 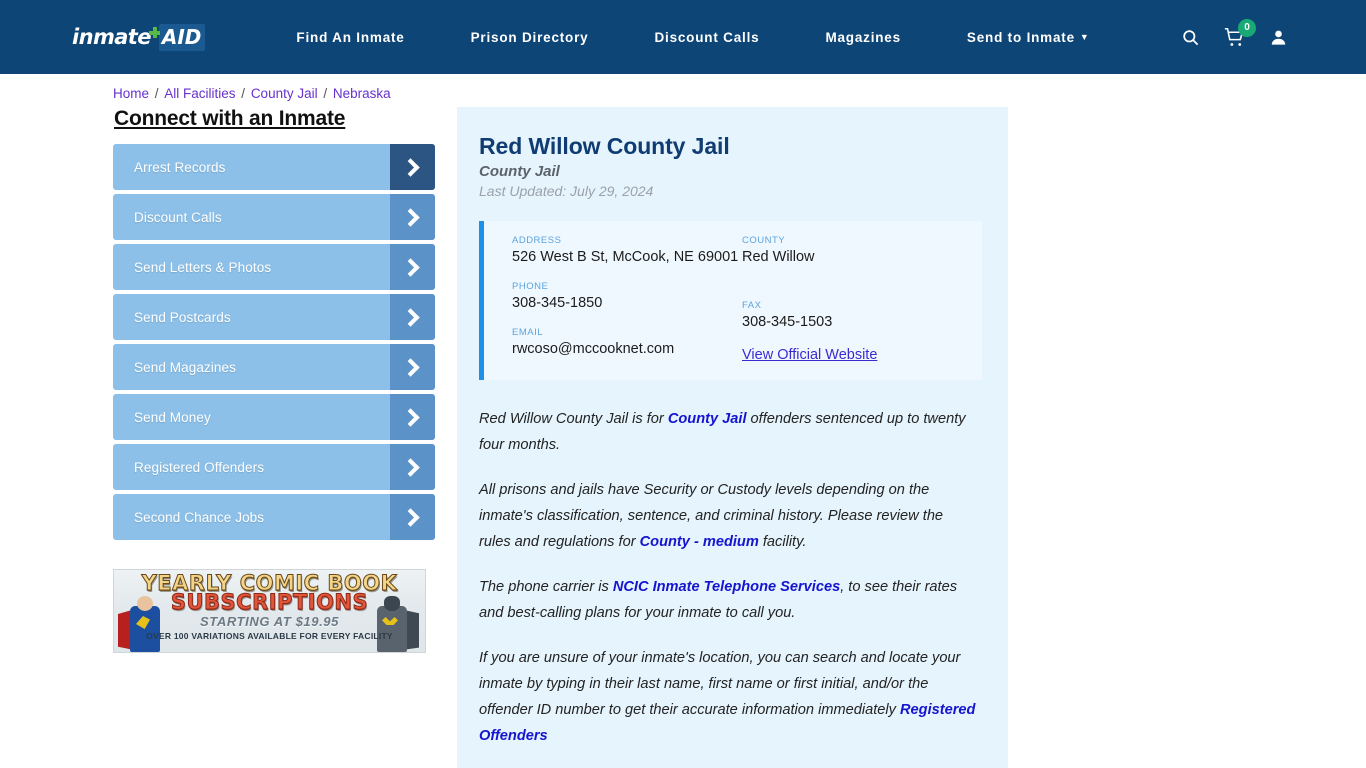 I want to click on facility-type-subtitle: County Jail, so click(x=519, y=171).